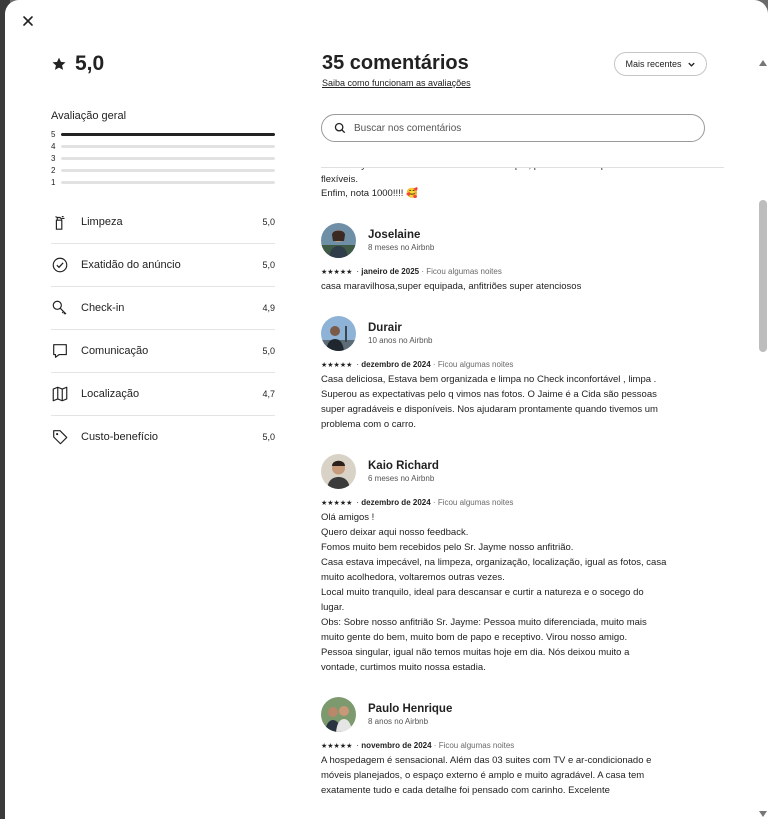 The height and width of the screenshot is (819, 768). What do you see at coordinates (163, 394) in the screenshot?
I see `category-row-localiza-o: Localização 4,7` at bounding box center [163, 394].